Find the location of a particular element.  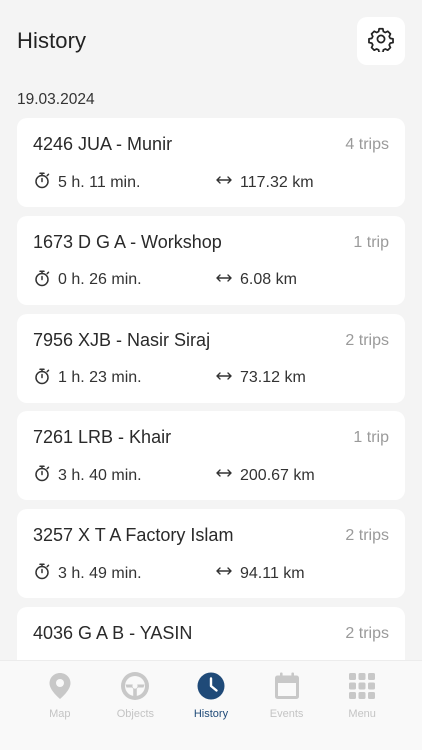

duration: 0 h. 26 min. is located at coordinates (87, 280).